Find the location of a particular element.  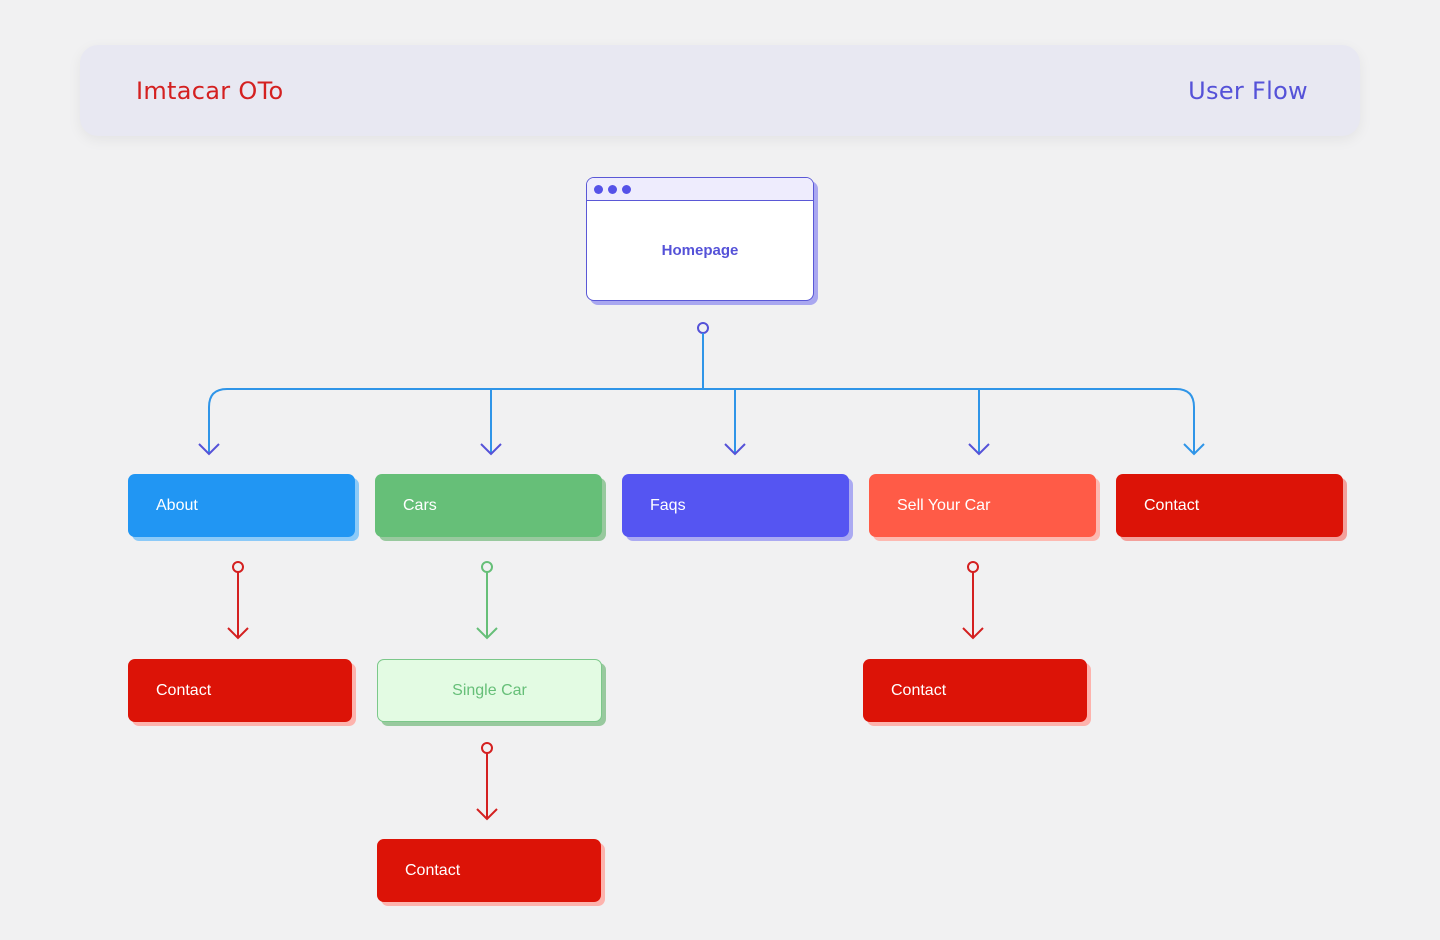

root-connector-origin is located at coordinates (703, 328).